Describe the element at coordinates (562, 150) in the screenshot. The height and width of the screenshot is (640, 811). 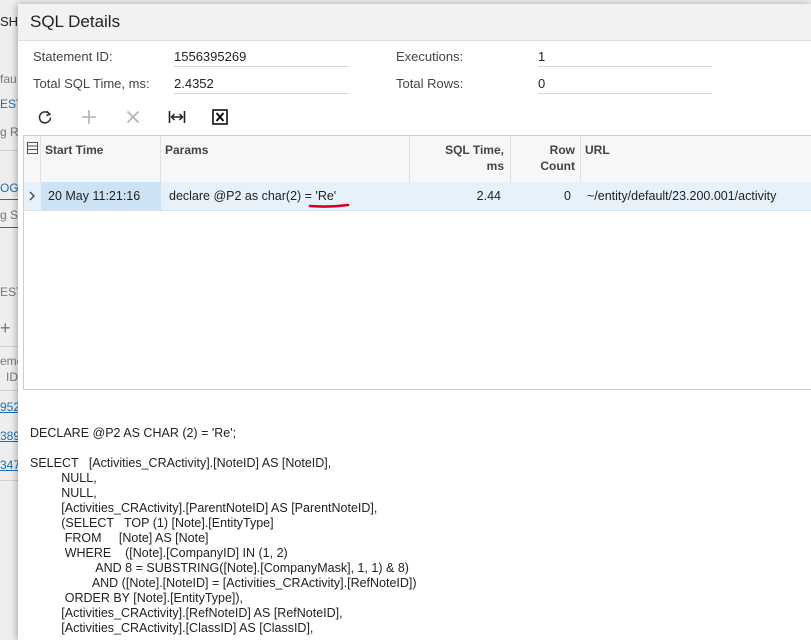
I see `header-row-count-label-1: Row` at that location.